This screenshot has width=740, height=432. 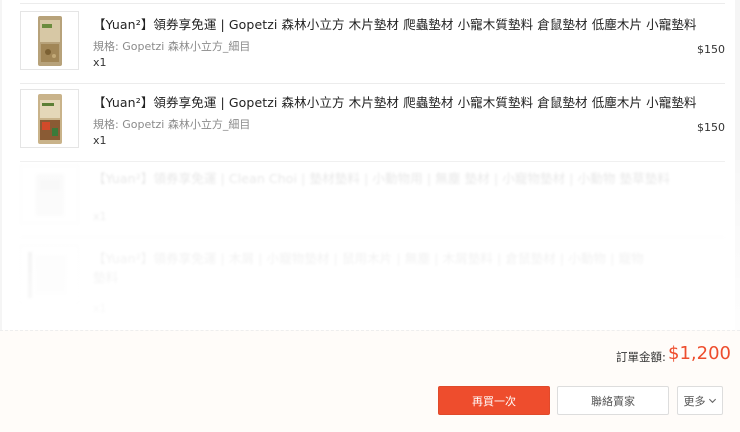 I want to click on contact-seller-label: 聯絡賣家, so click(x=613, y=401).